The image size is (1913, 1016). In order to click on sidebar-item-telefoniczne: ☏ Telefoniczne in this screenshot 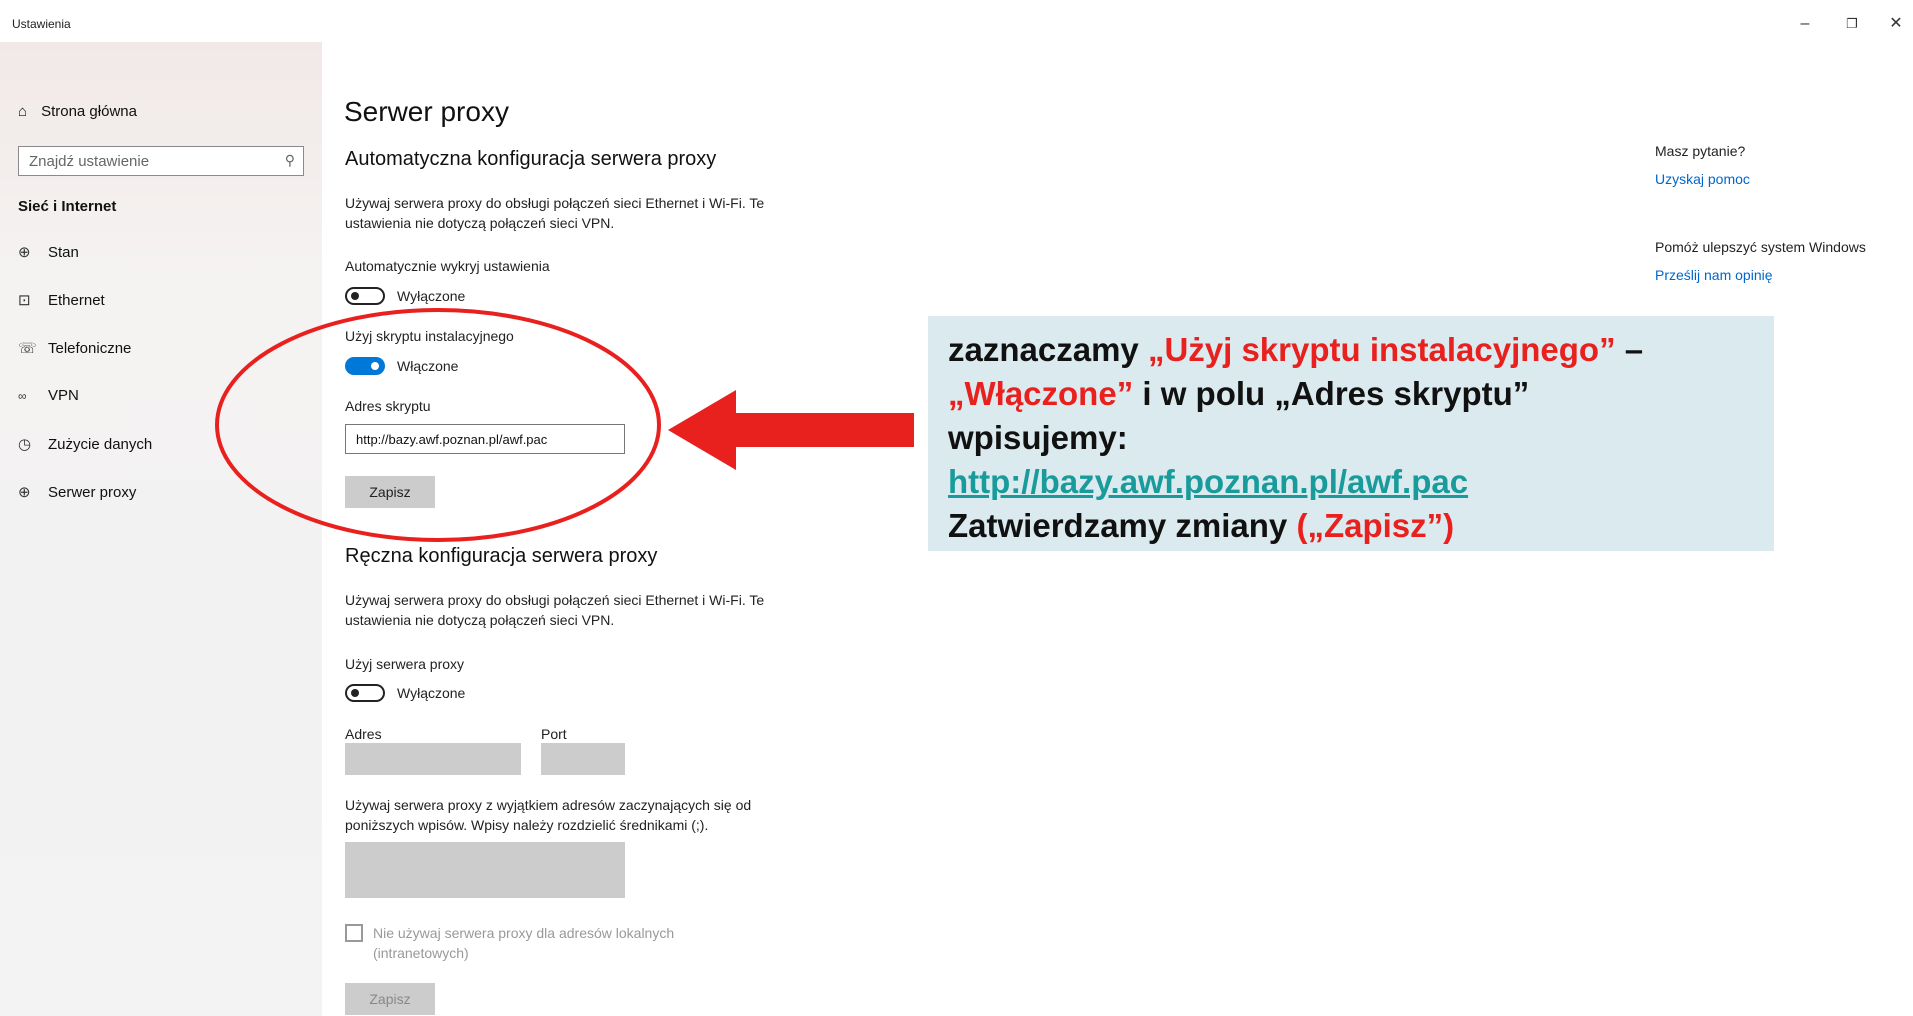, I will do `click(75, 348)`.